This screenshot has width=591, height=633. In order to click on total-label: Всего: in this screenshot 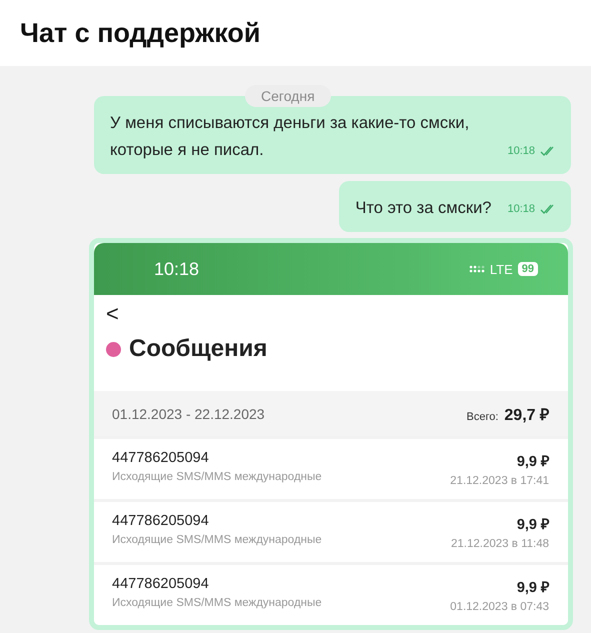, I will do `click(482, 416)`.